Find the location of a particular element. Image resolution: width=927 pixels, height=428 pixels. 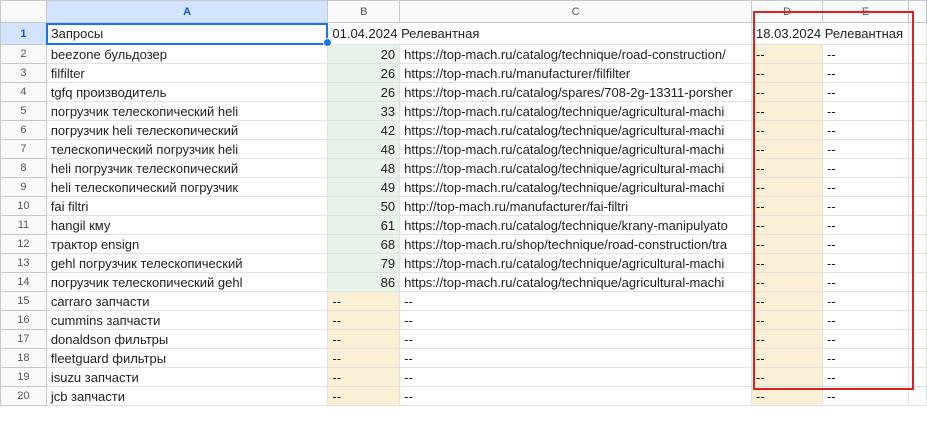

cell-query: jcb запчасти is located at coordinates (187, 396).